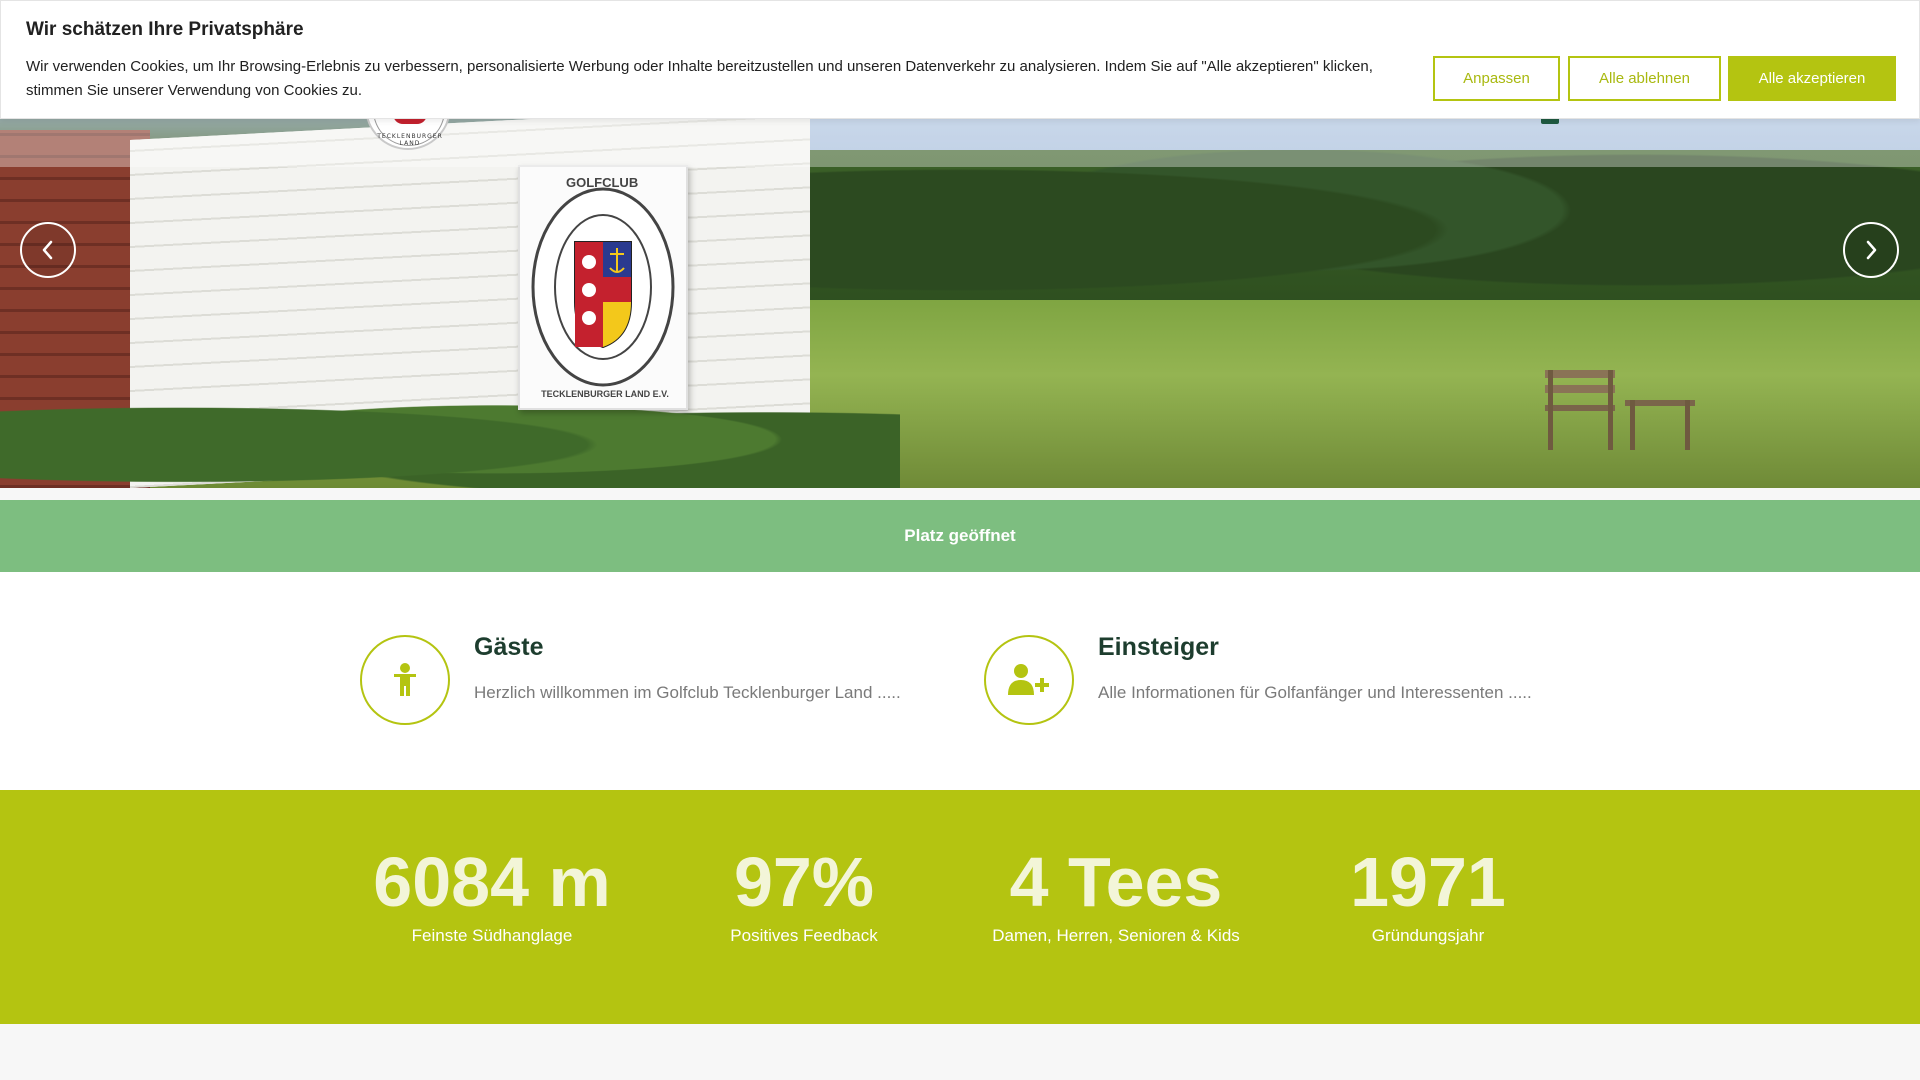  Describe the element at coordinates (960, 143) in the screenshot. I see `header-bar` at that location.